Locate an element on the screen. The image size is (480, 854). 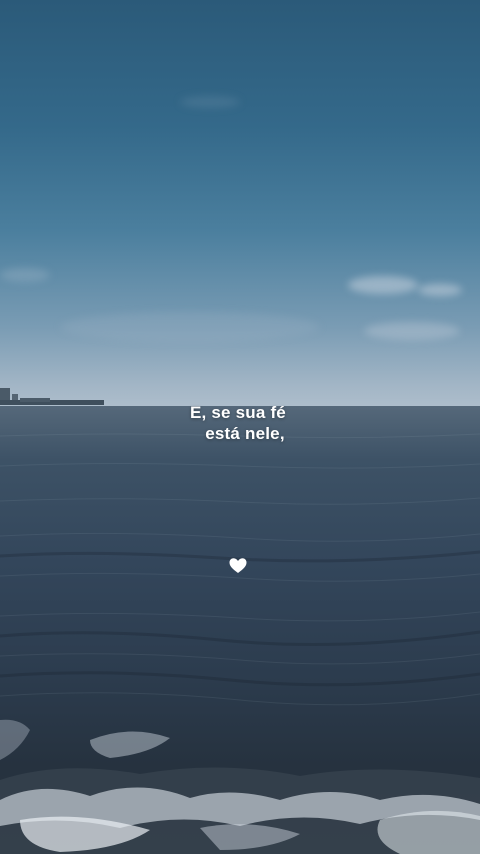
lyrics-caption: E, se sua fé está nele, is located at coordinates (240, 423).